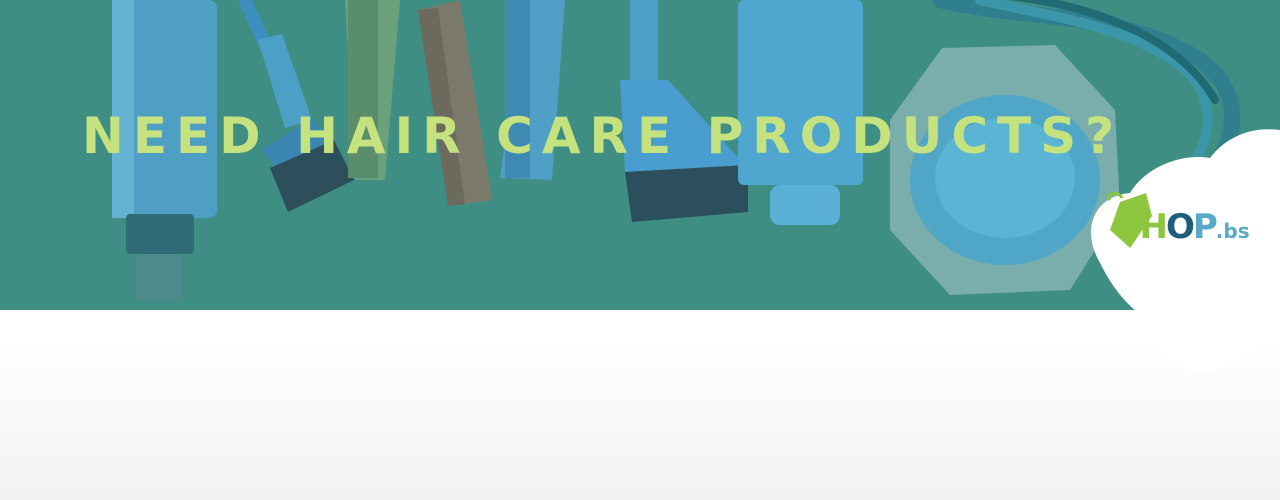 The height and width of the screenshot is (500, 1280). I want to click on logo-letter-p: P, so click(1205, 227).